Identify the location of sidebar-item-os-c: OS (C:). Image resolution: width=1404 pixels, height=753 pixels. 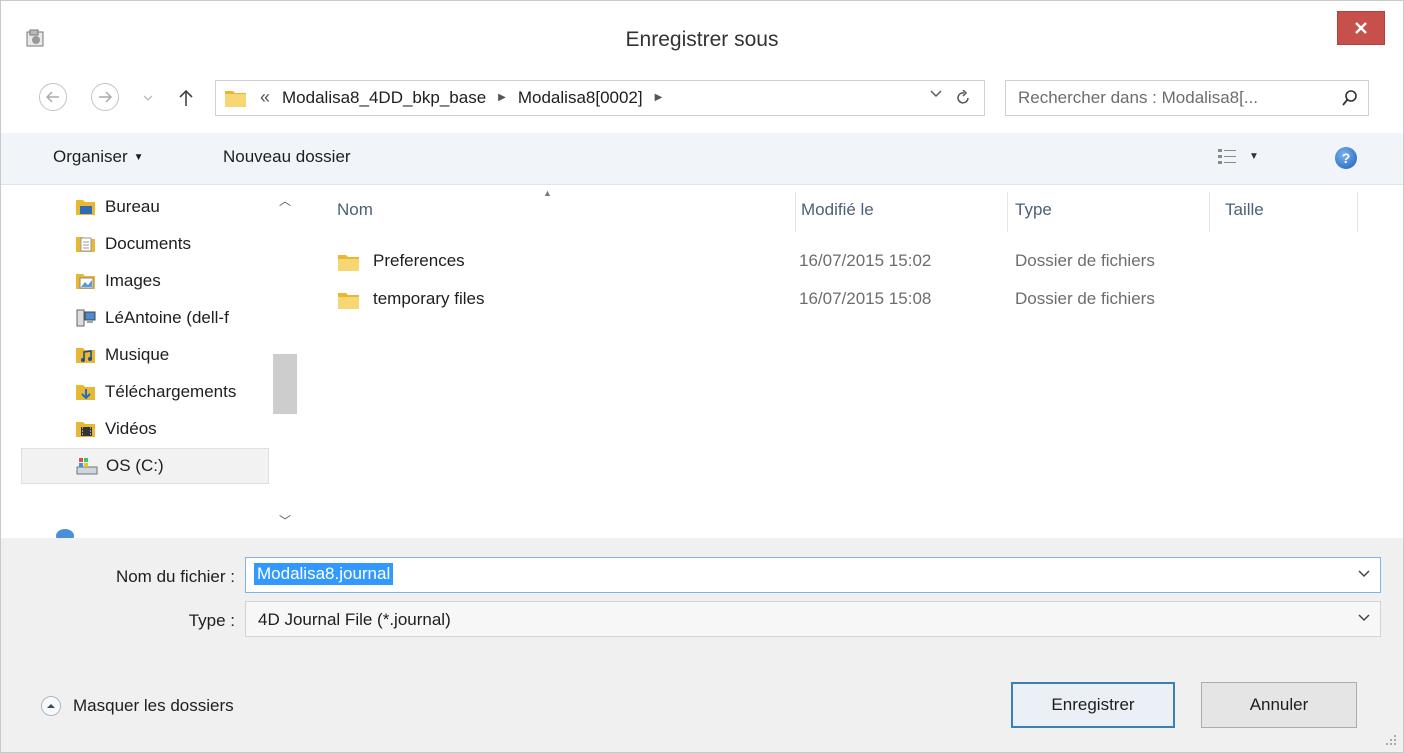
(145, 466).